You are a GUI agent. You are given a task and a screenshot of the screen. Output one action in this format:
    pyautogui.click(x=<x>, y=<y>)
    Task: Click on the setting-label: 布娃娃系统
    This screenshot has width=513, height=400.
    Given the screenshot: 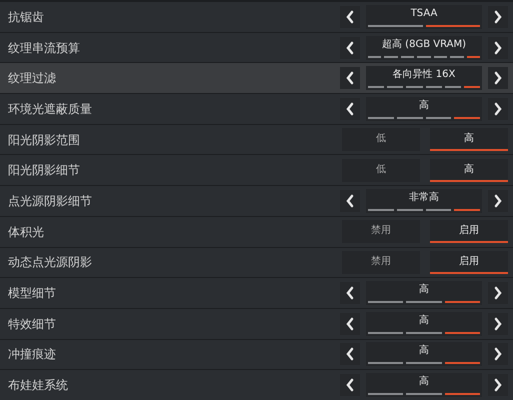 What is the action you would take?
    pyautogui.click(x=38, y=385)
    